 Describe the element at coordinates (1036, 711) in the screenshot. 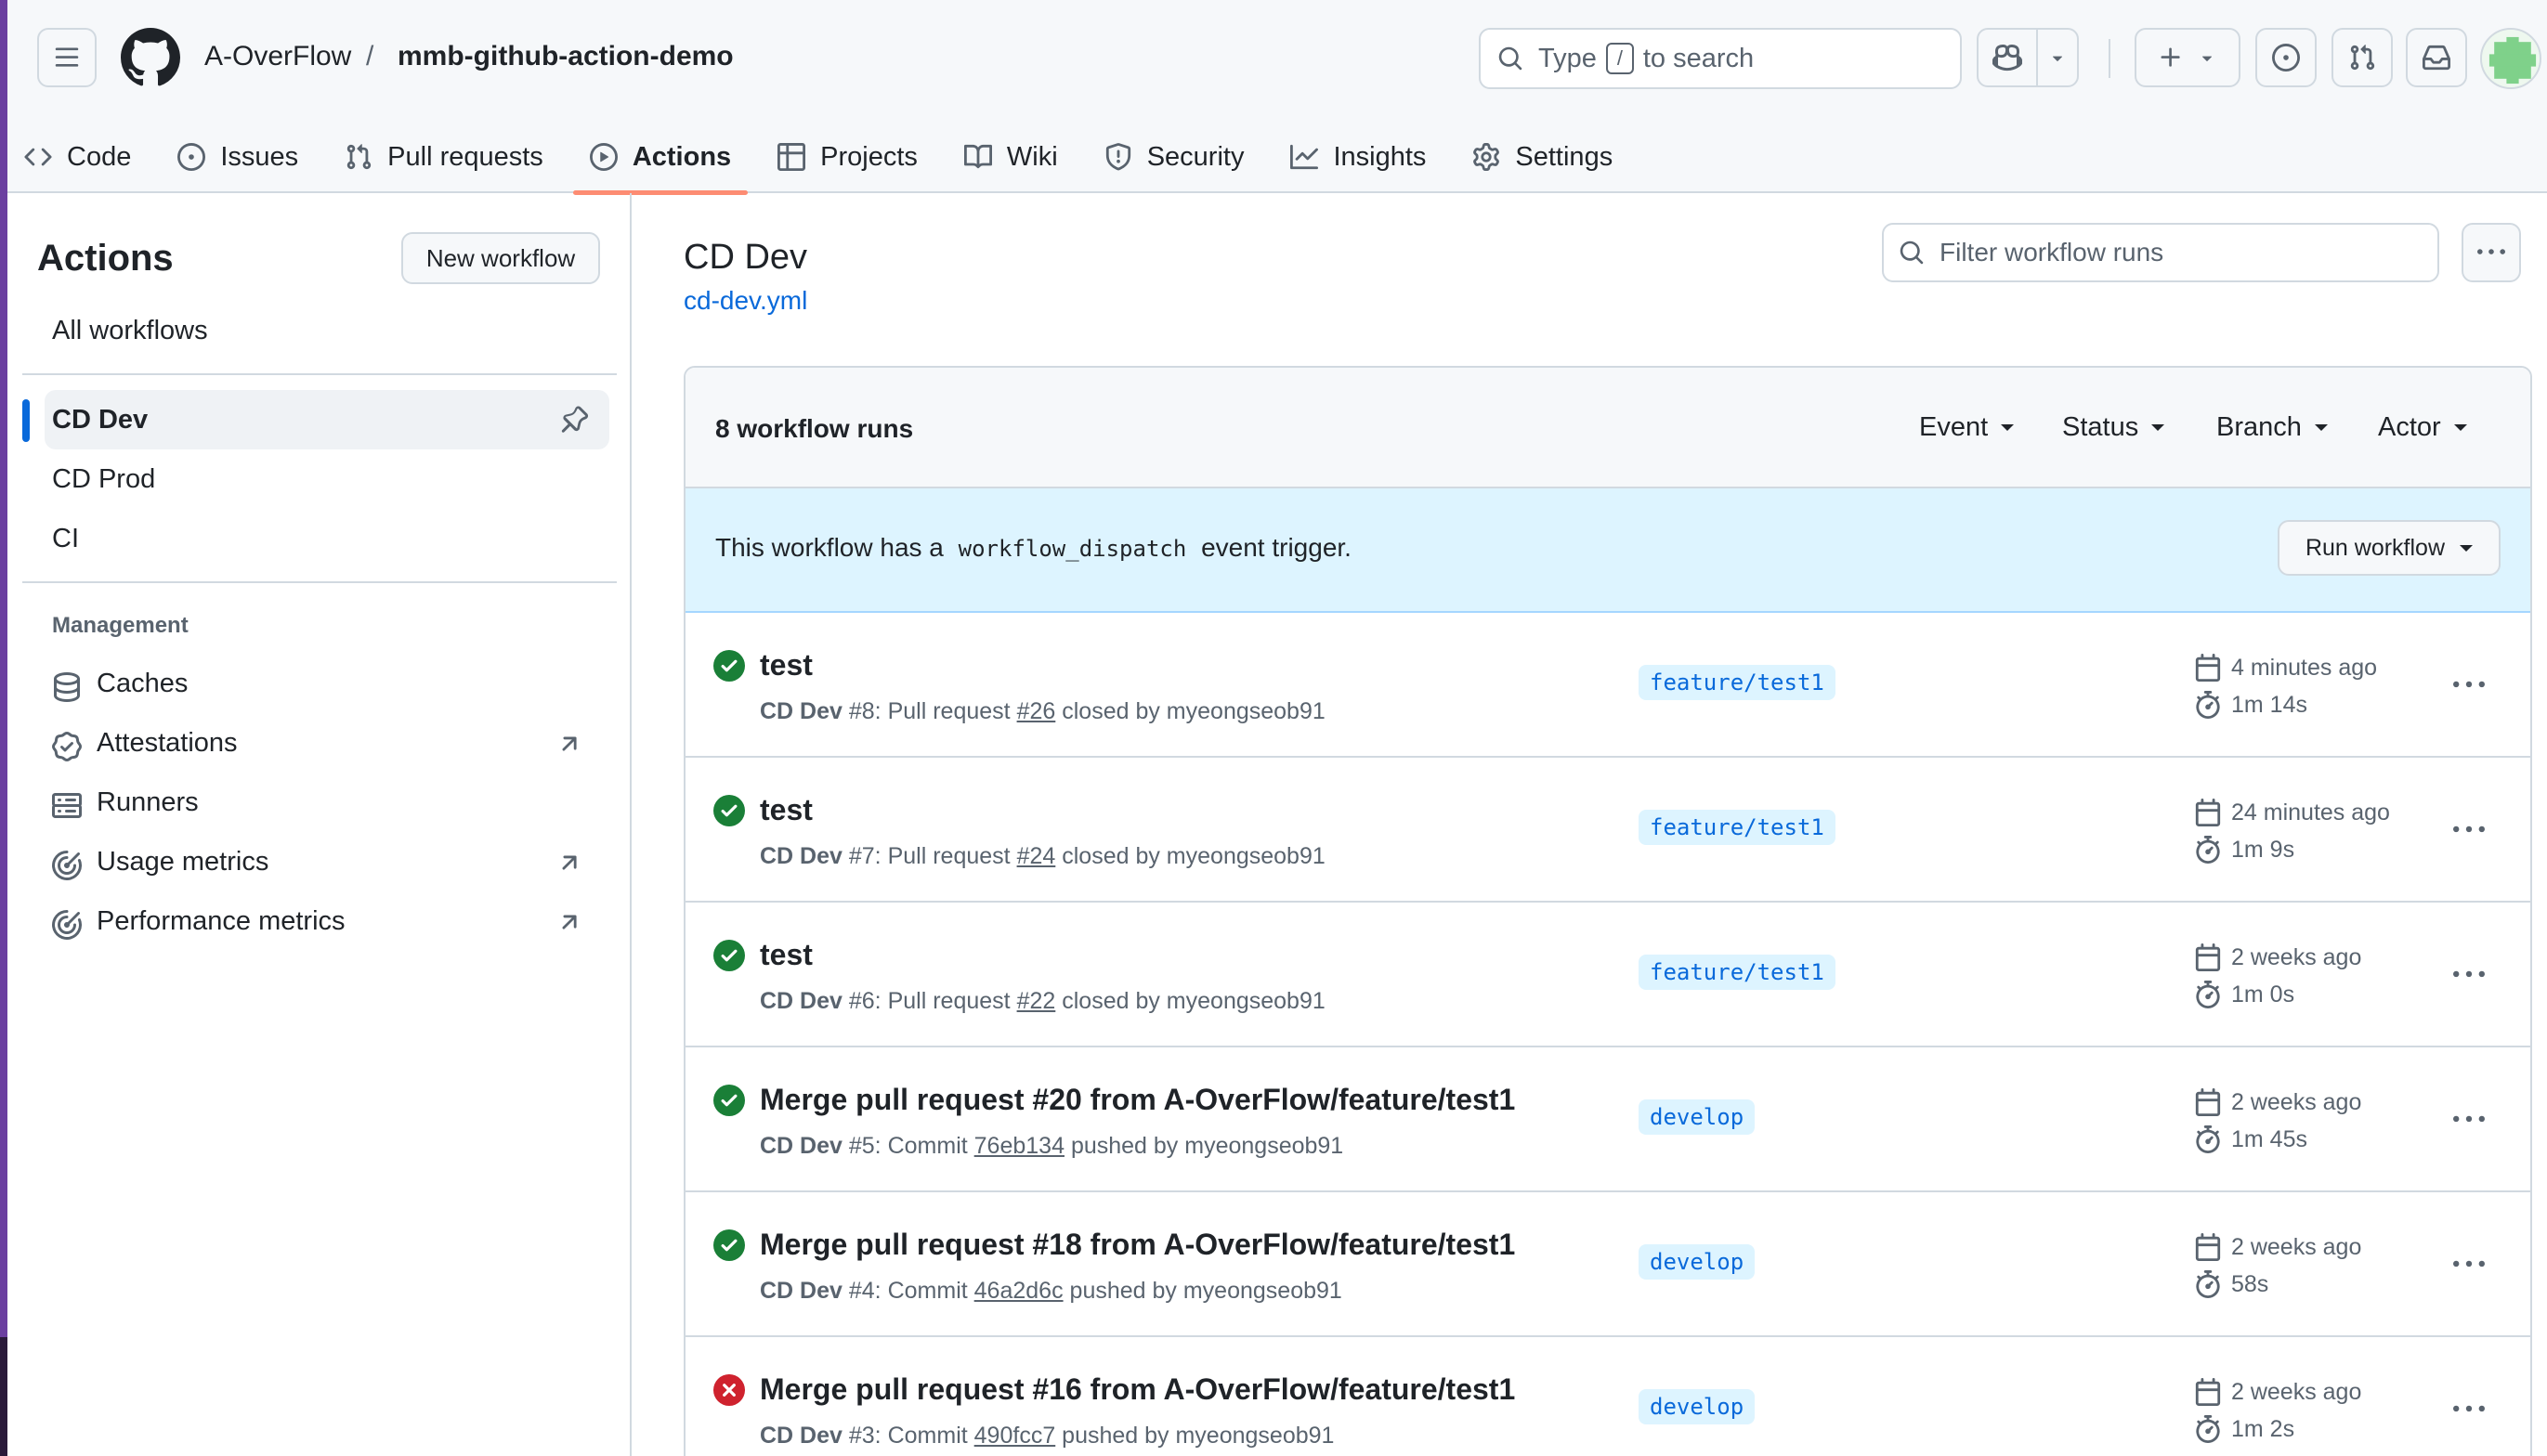

I see `run-ref-link: #26` at that location.